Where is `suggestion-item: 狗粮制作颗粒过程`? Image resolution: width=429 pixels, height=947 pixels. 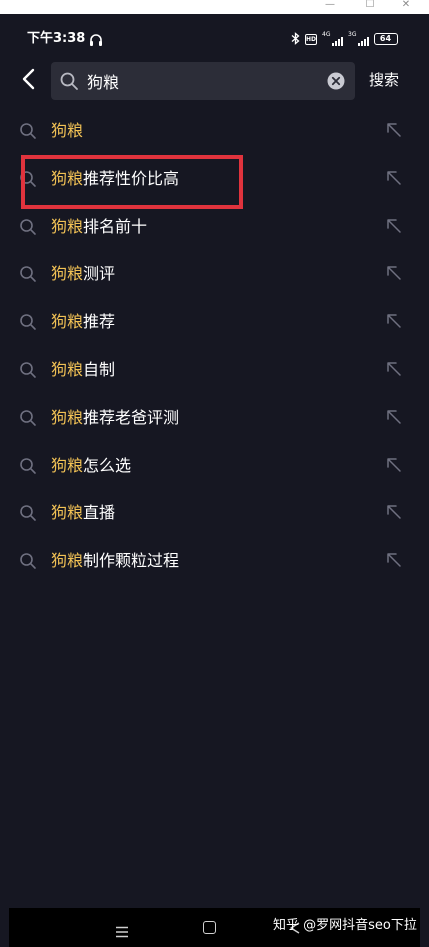
suggestion-item: 狗粮制作颗粒过程 is located at coordinates (214, 562).